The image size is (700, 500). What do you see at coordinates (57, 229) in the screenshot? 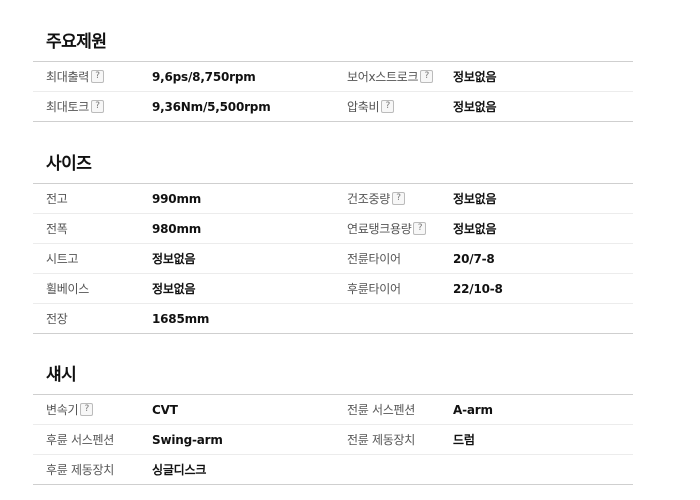
I see `spec-label: 전폭` at bounding box center [57, 229].